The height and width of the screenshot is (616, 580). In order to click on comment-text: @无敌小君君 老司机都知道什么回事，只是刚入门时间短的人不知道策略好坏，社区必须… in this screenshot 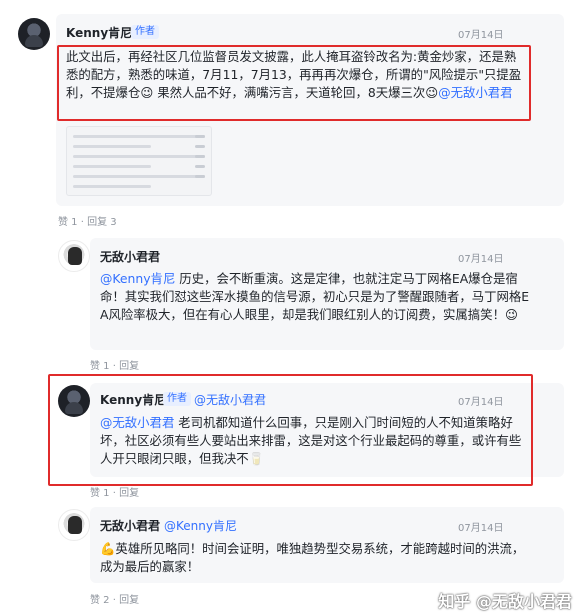, I will do `click(315, 441)`.